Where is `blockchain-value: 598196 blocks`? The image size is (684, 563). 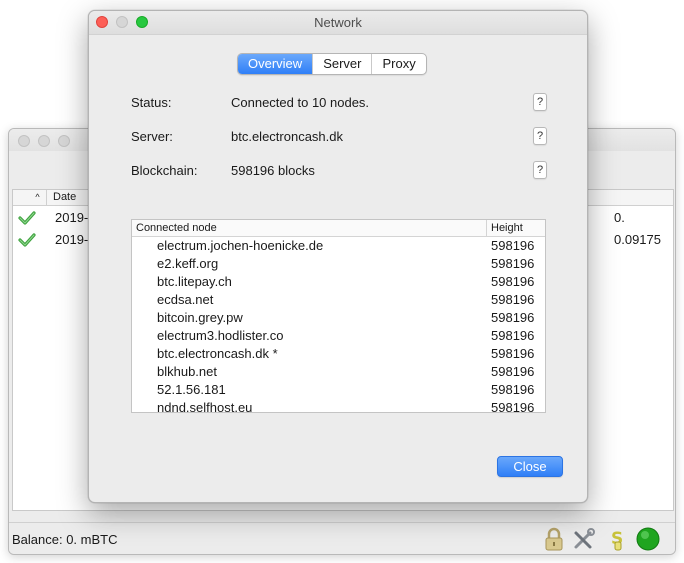 blockchain-value: 598196 blocks is located at coordinates (273, 170).